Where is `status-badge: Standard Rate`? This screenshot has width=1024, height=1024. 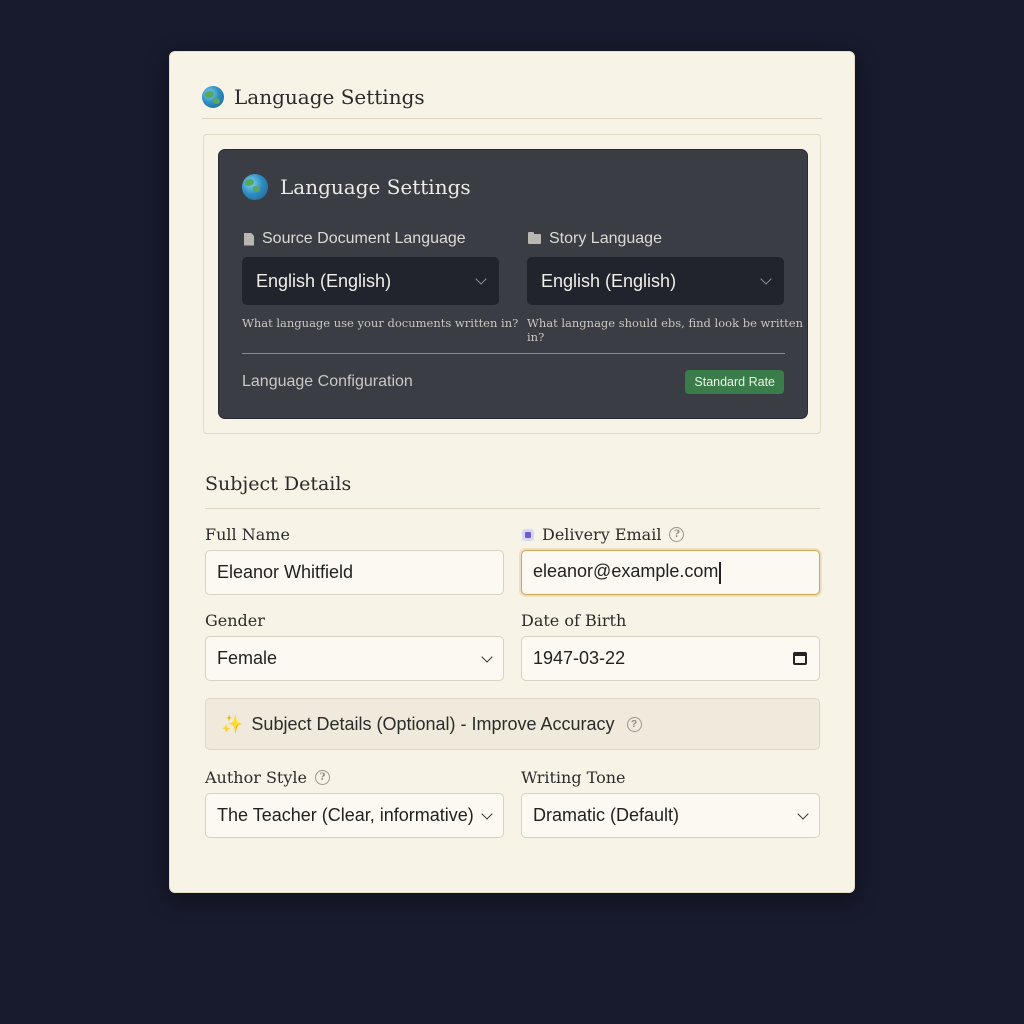
status-badge: Standard Rate is located at coordinates (734, 382).